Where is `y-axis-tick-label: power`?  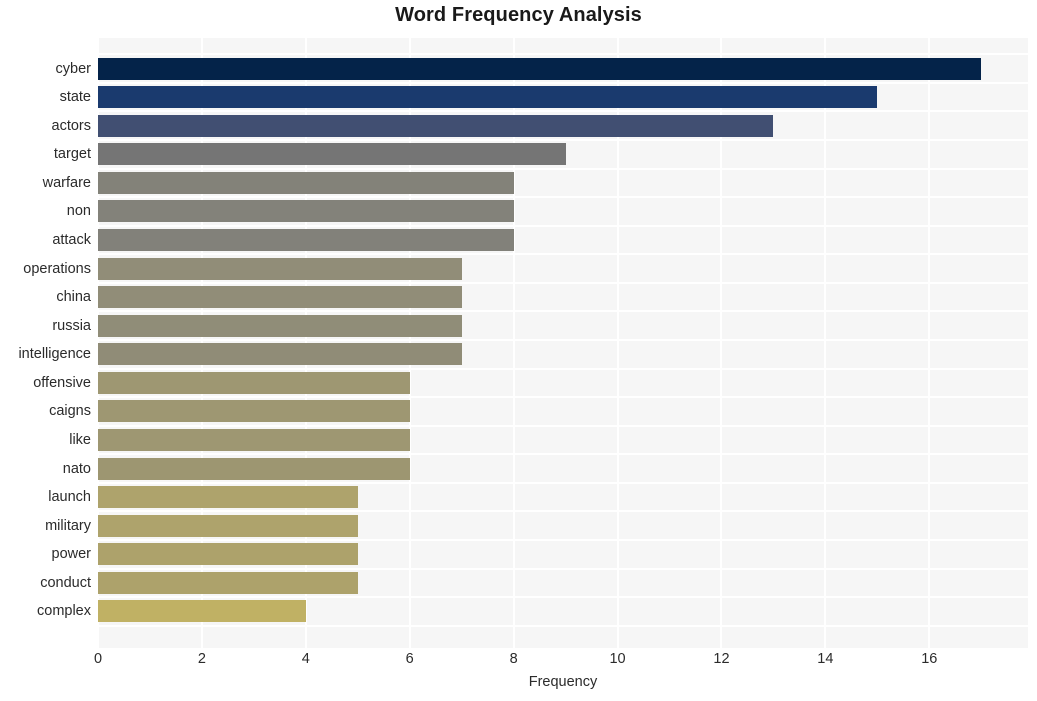
y-axis-tick-label: power is located at coordinates (71, 554).